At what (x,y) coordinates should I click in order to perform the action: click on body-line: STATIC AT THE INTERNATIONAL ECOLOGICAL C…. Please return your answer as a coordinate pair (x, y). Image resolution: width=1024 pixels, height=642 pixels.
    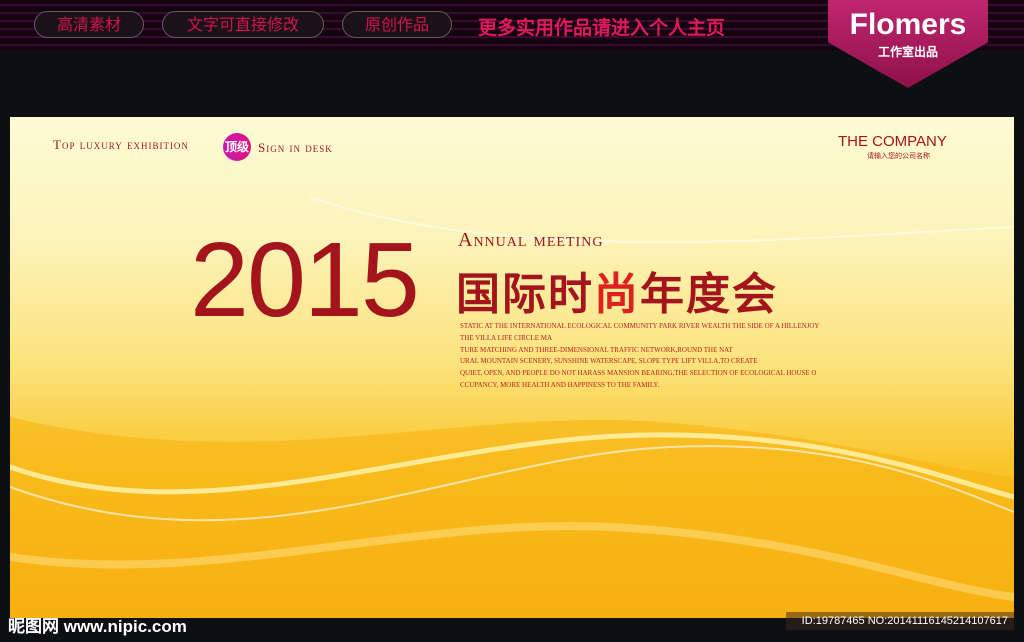
    Looking at the image, I should click on (640, 326).